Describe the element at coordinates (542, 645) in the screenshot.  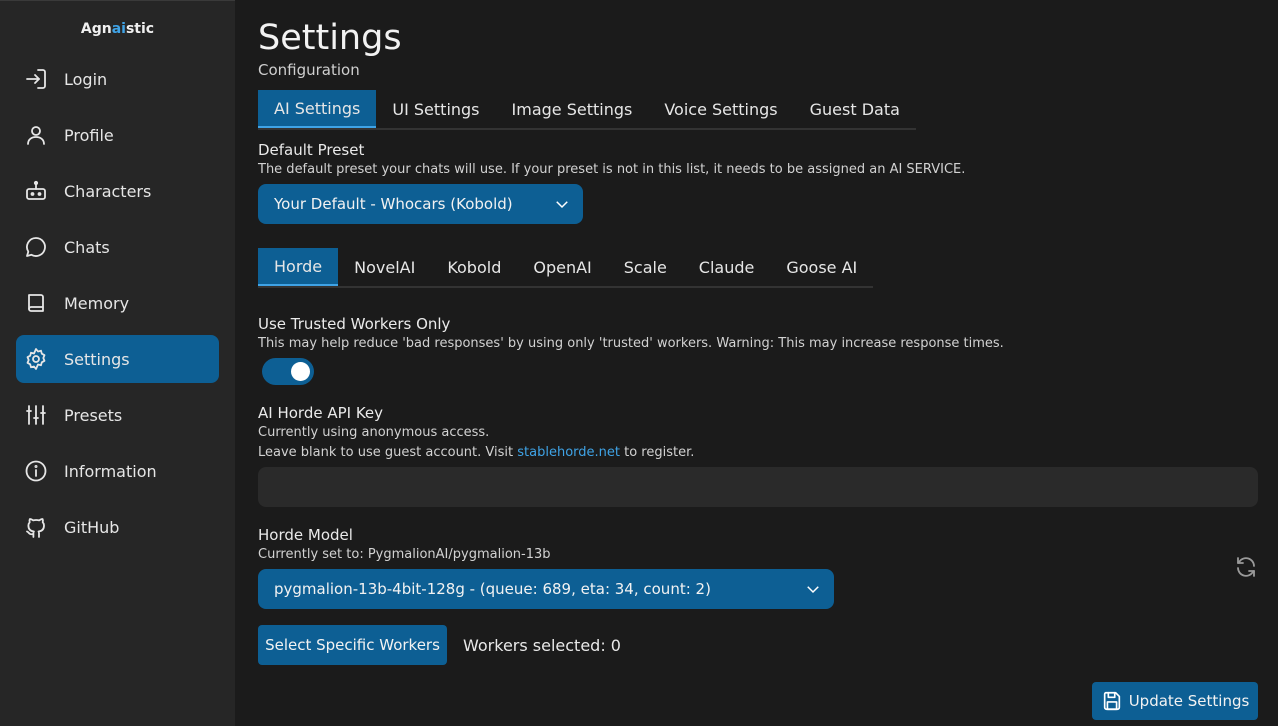
I see `workers-selected-text: Workers selected: 0` at that location.